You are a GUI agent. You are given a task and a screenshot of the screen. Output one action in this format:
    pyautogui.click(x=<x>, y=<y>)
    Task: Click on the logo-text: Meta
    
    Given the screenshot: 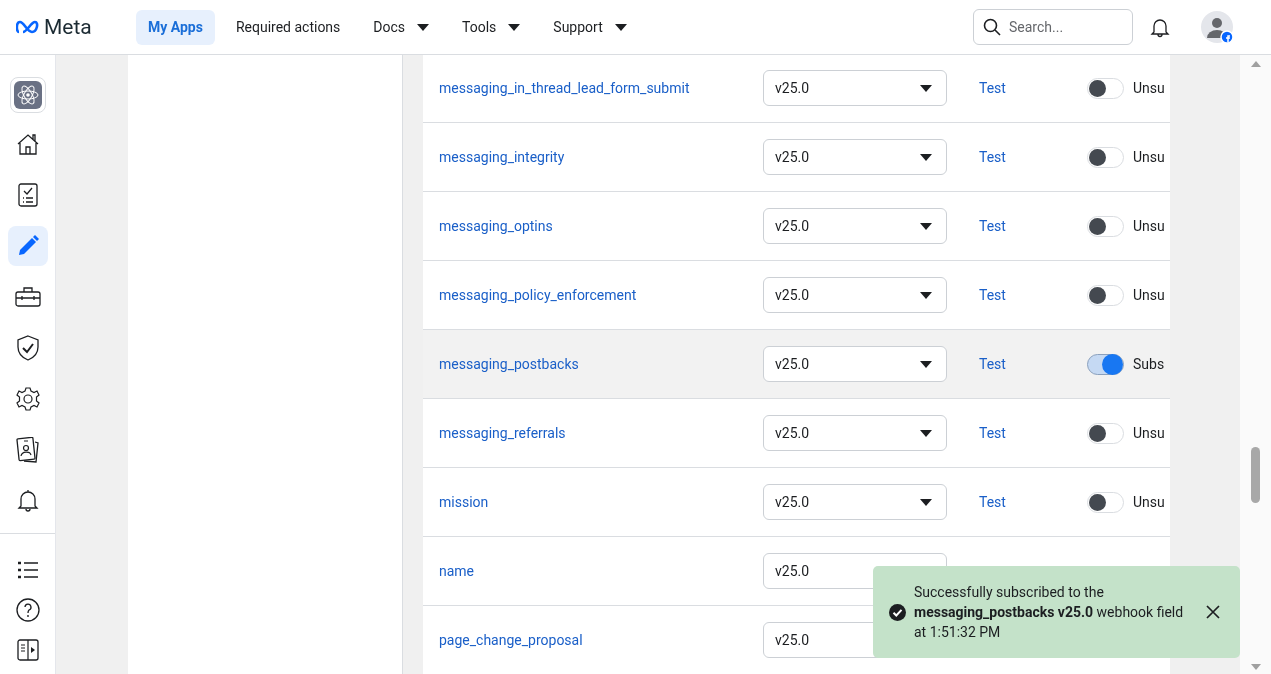 What is the action you would take?
    pyautogui.click(x=68, y=27)
    